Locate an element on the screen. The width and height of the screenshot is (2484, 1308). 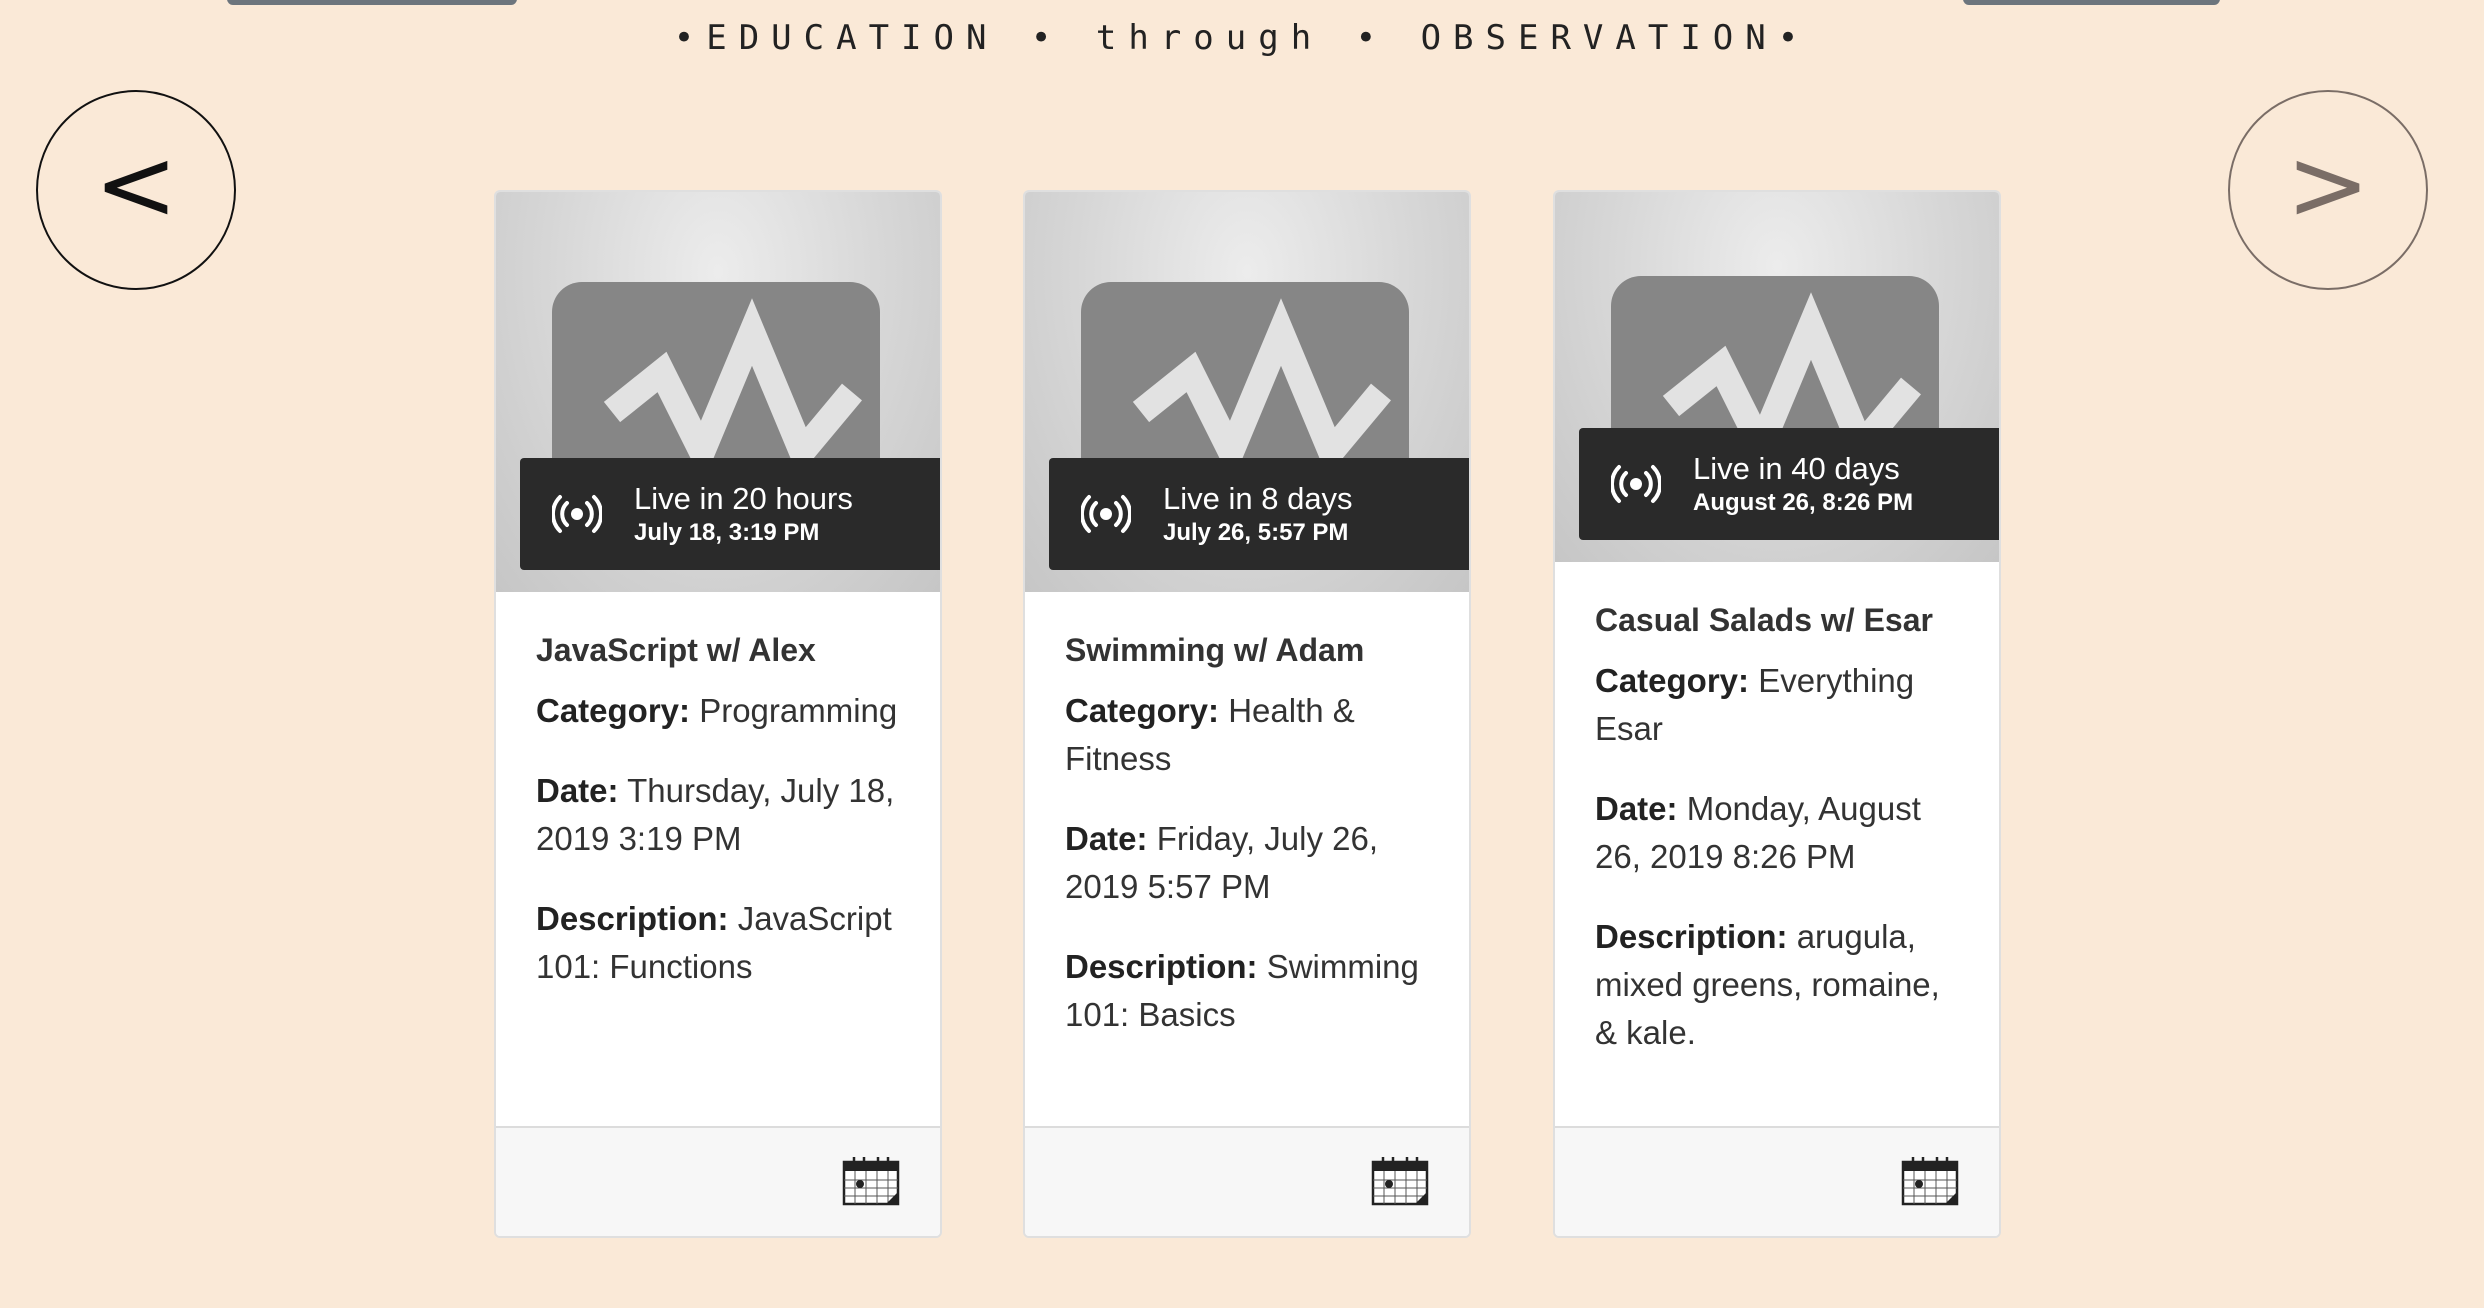
live-countdown: Live in 40 days is located at coordinates (1796, 468).